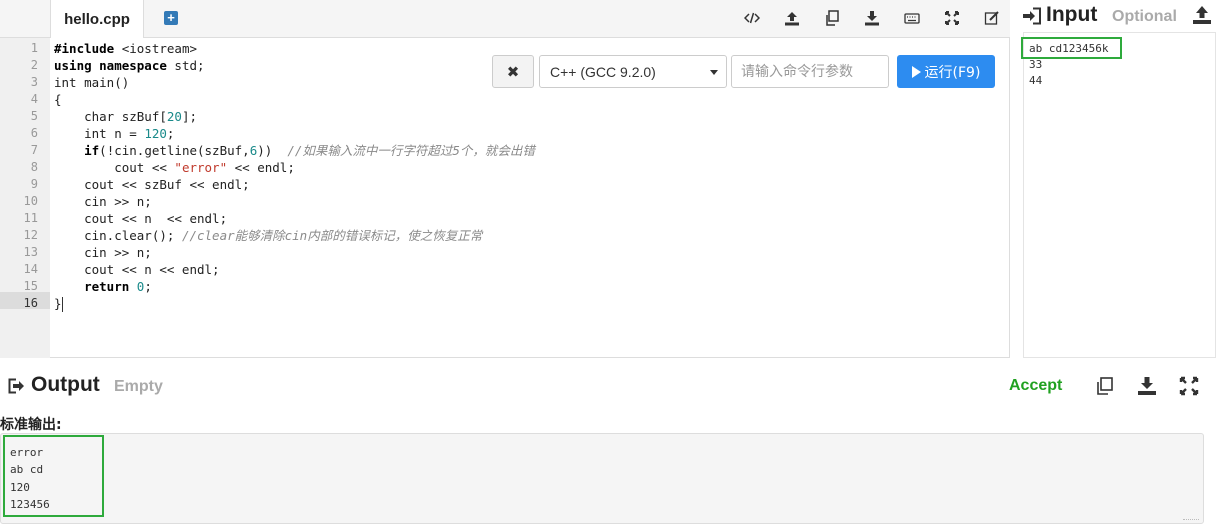 This screenshot has width=1216, height=524. What do you see at coordinates (912, 19) in the screenshot?
I see `keyboard-icon` at bounding box center [912, 19].